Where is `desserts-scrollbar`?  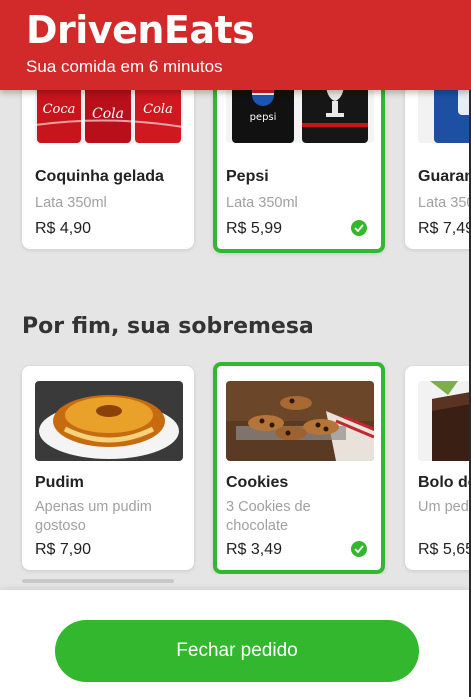 desserts-scrollbar is located at coordinates (98, 581).